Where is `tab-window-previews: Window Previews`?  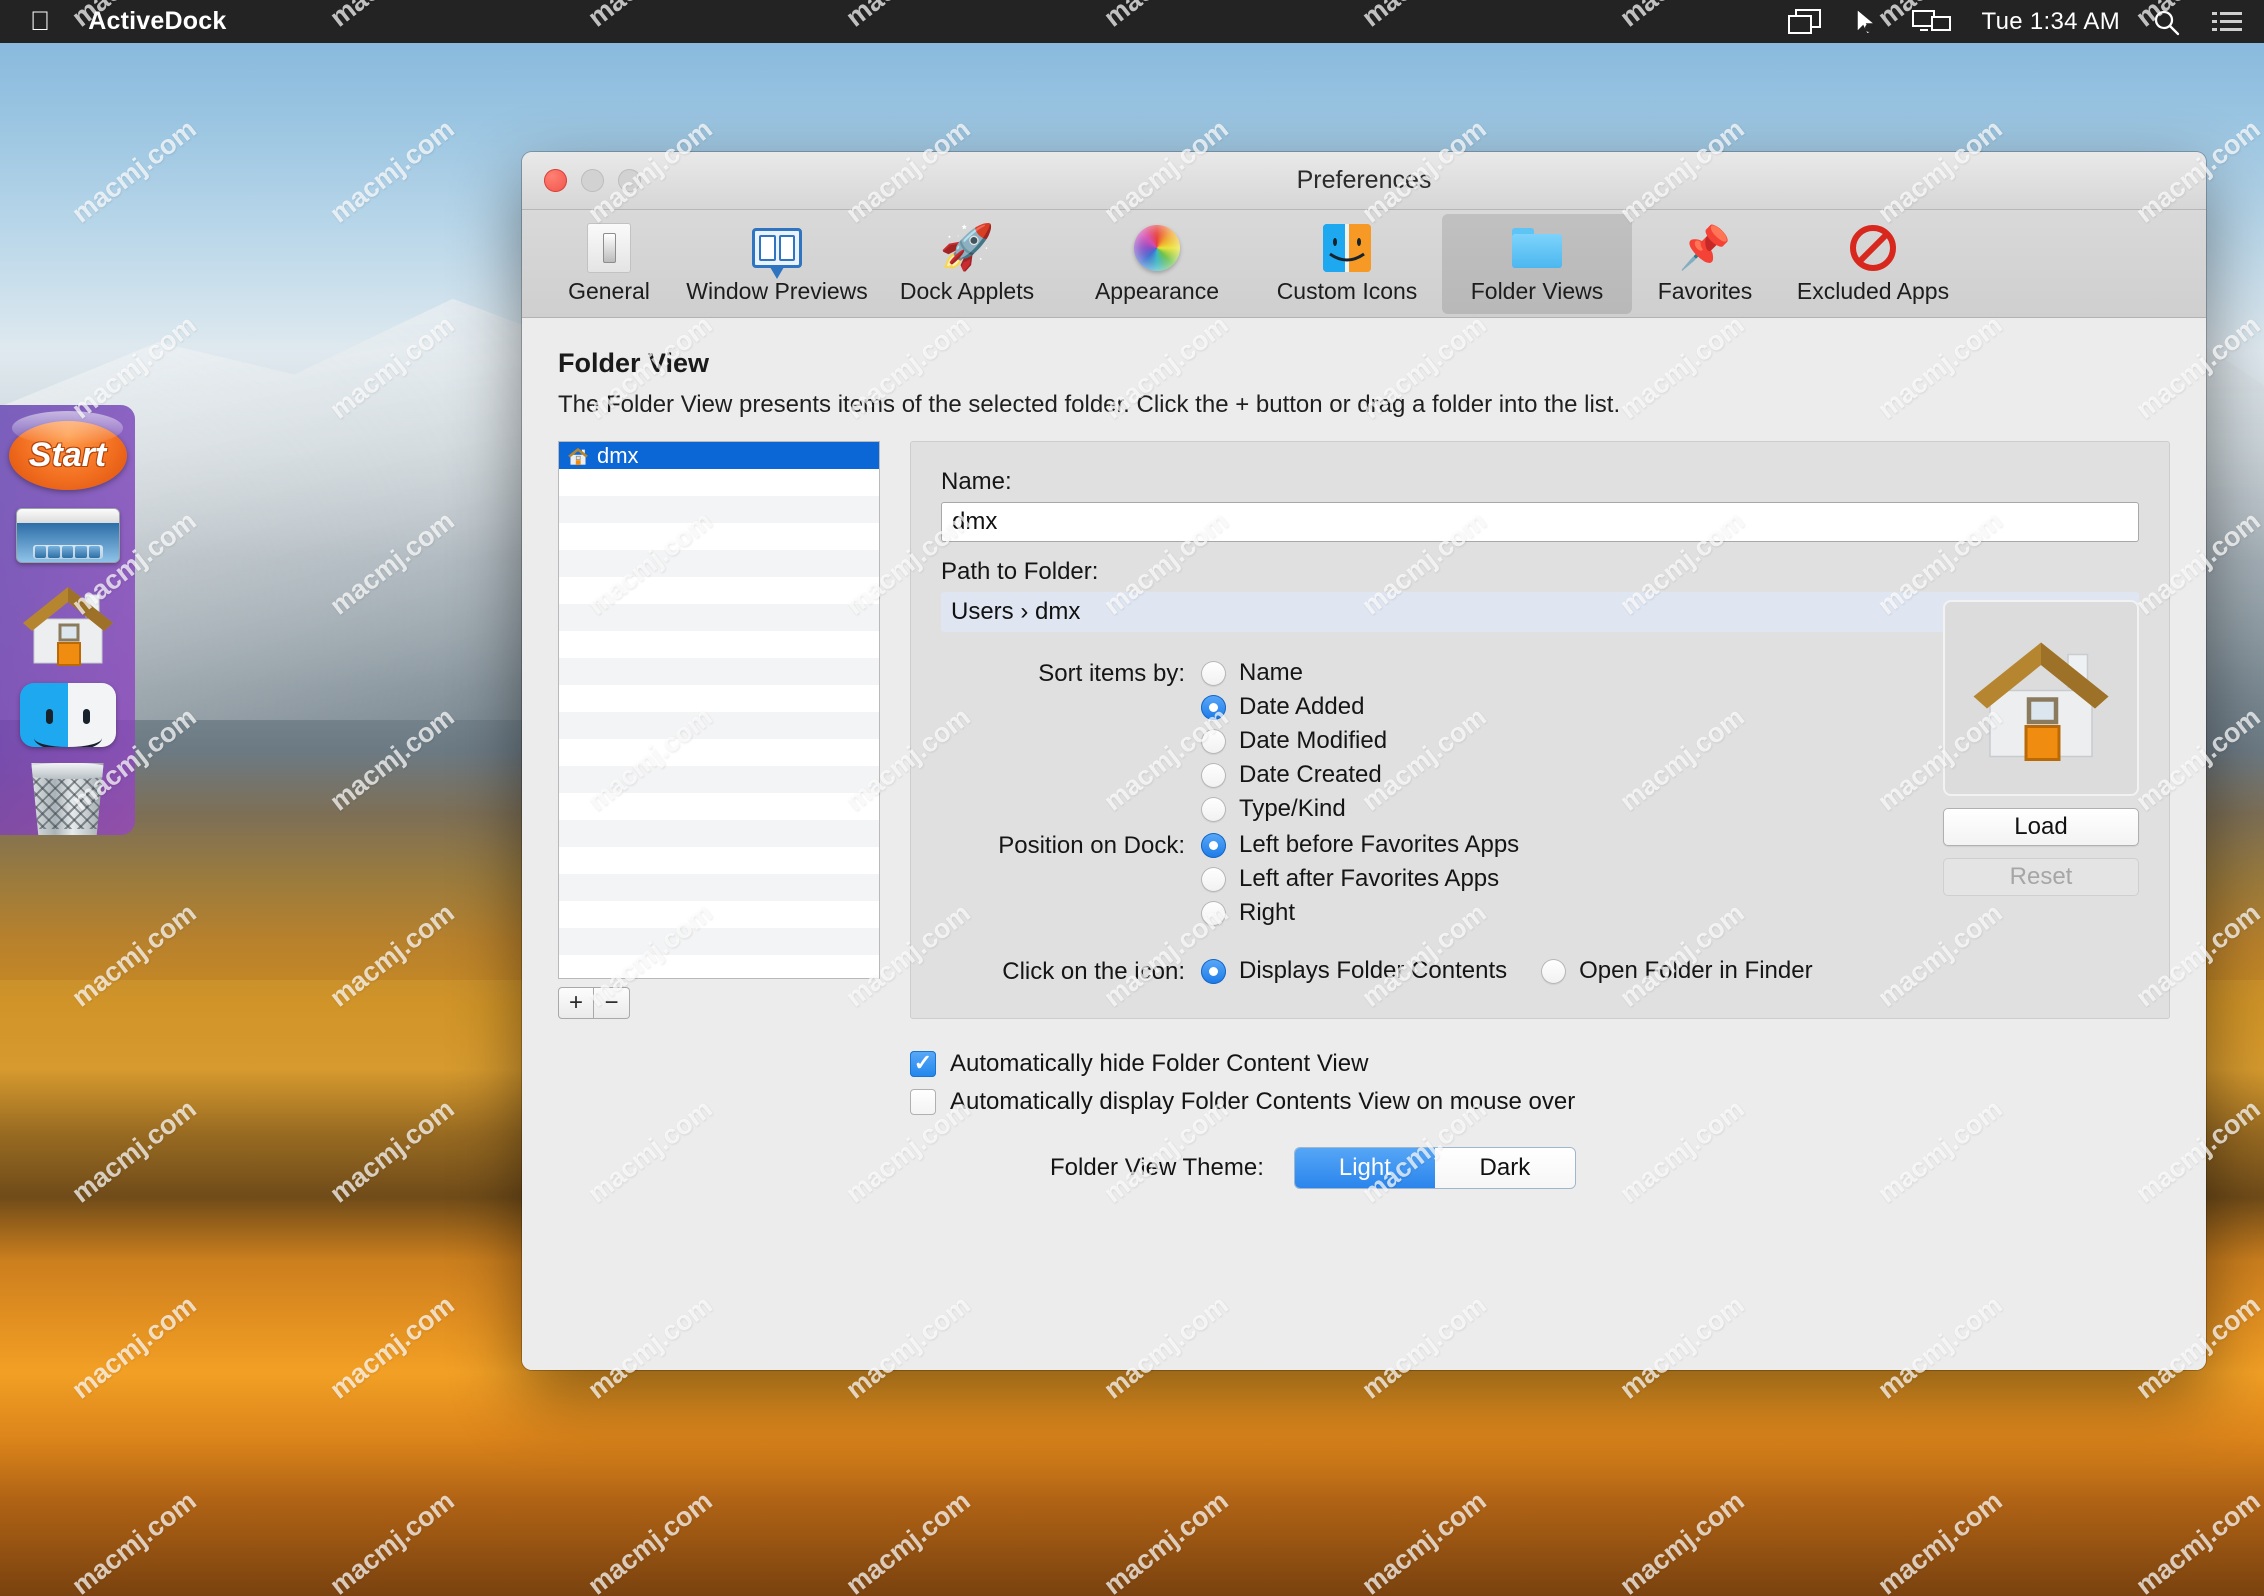
tab-window-previews: Window Previews is located at coordinates (777, 264).